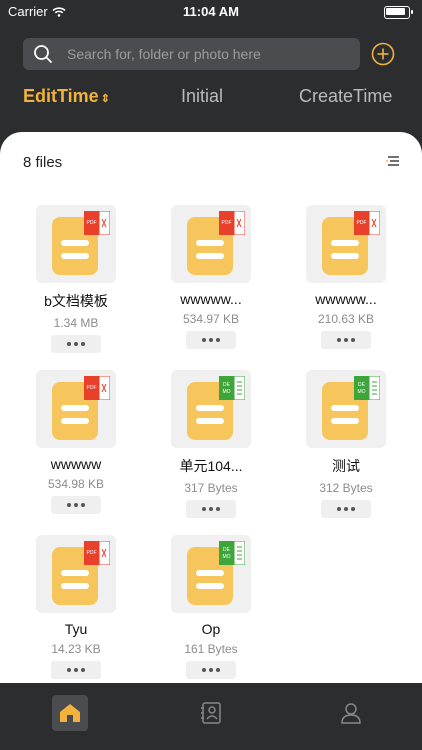 The image size is (422, 750). I want to click on file-card: PDF wwwww... 534.97 KB, so click(211, 277).